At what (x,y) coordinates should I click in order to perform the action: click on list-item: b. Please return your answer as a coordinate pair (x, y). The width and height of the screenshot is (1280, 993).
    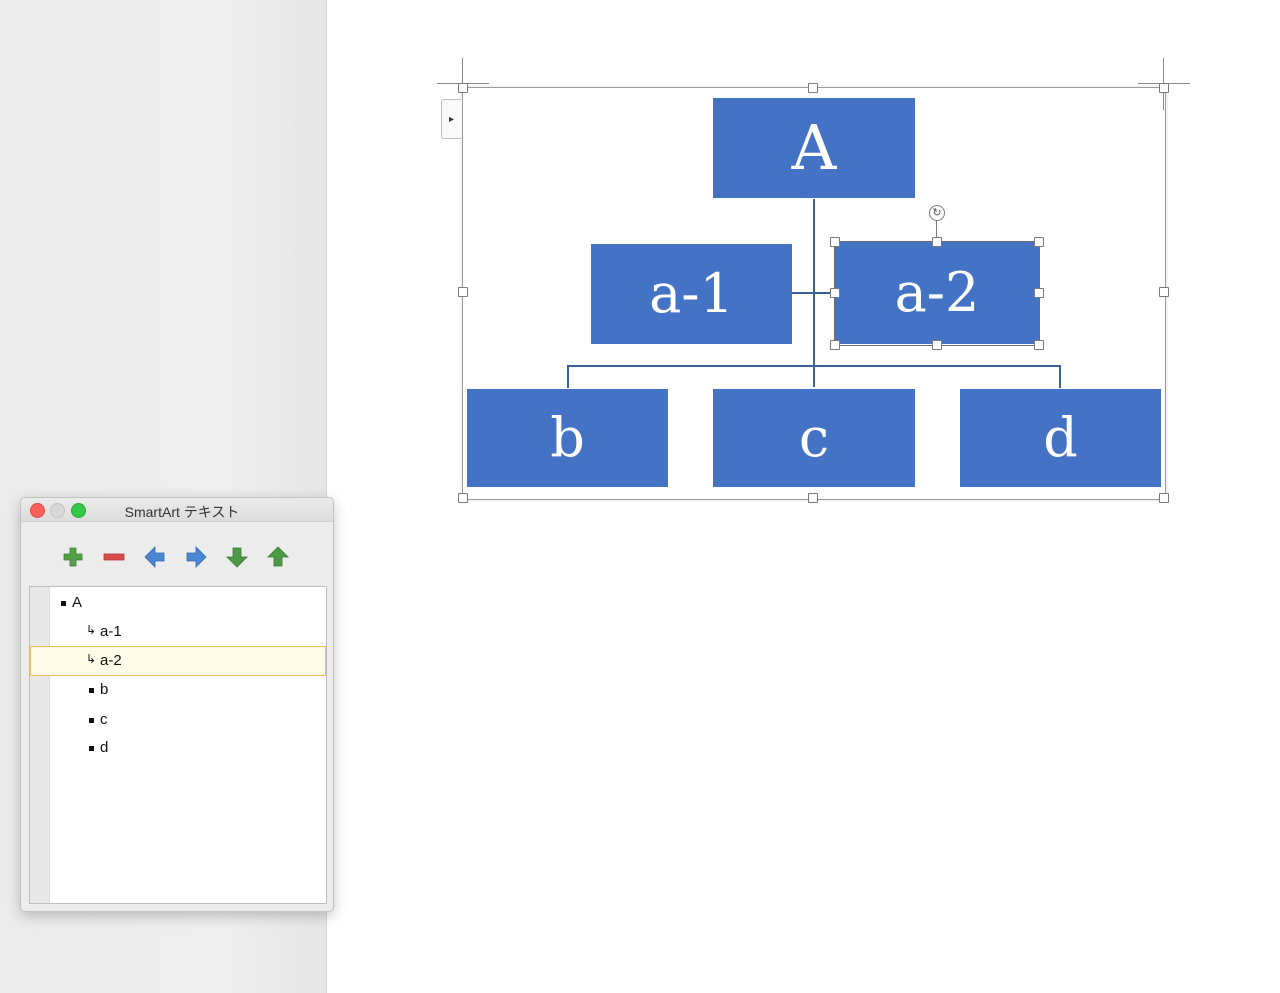
    Looking at the image, I should click on (187, 690).